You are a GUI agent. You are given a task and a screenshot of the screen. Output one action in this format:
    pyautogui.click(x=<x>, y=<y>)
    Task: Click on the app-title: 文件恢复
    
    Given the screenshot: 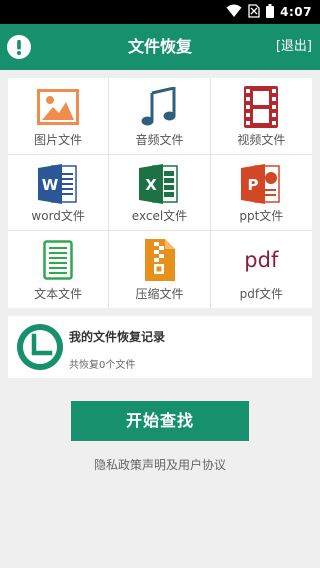 What is the action you would take?
    pyautogui.click(x=159, y=46)
    